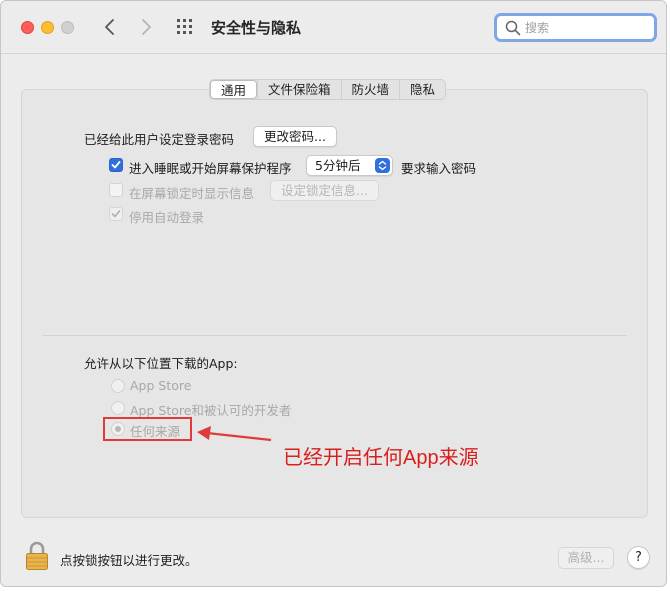 This screenshot has width=670, height=591. Describe the element at coordinates (422, 89) in the screenshot. I see `tab-privacy: 隐私` at that location.